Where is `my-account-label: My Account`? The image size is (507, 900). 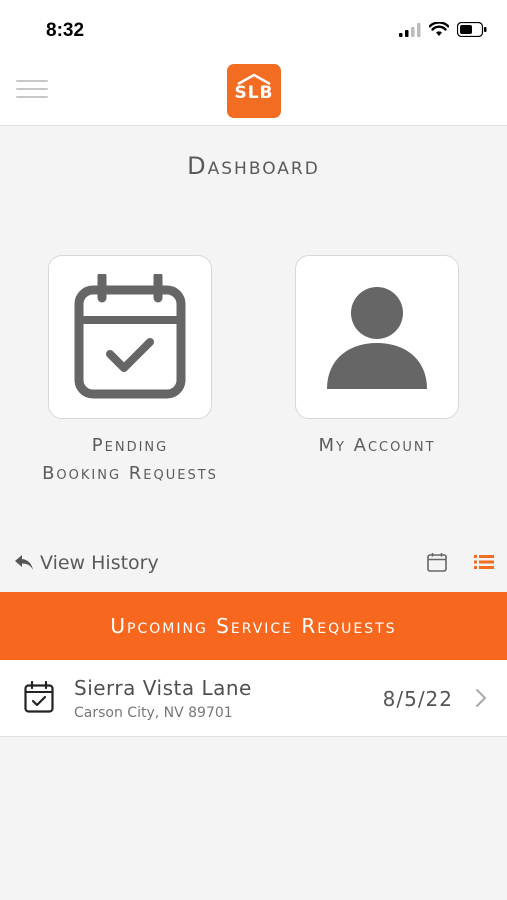 my-account-label: My Account is located at coordinates (377, 446).